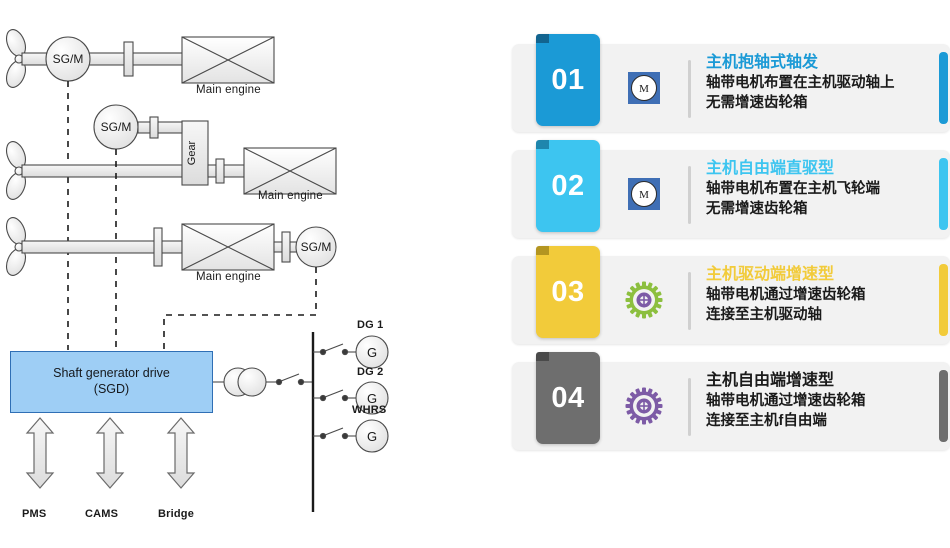 This screenshot has width=950, height=548. I want to click on gear-icon-green, so click(644, 300).